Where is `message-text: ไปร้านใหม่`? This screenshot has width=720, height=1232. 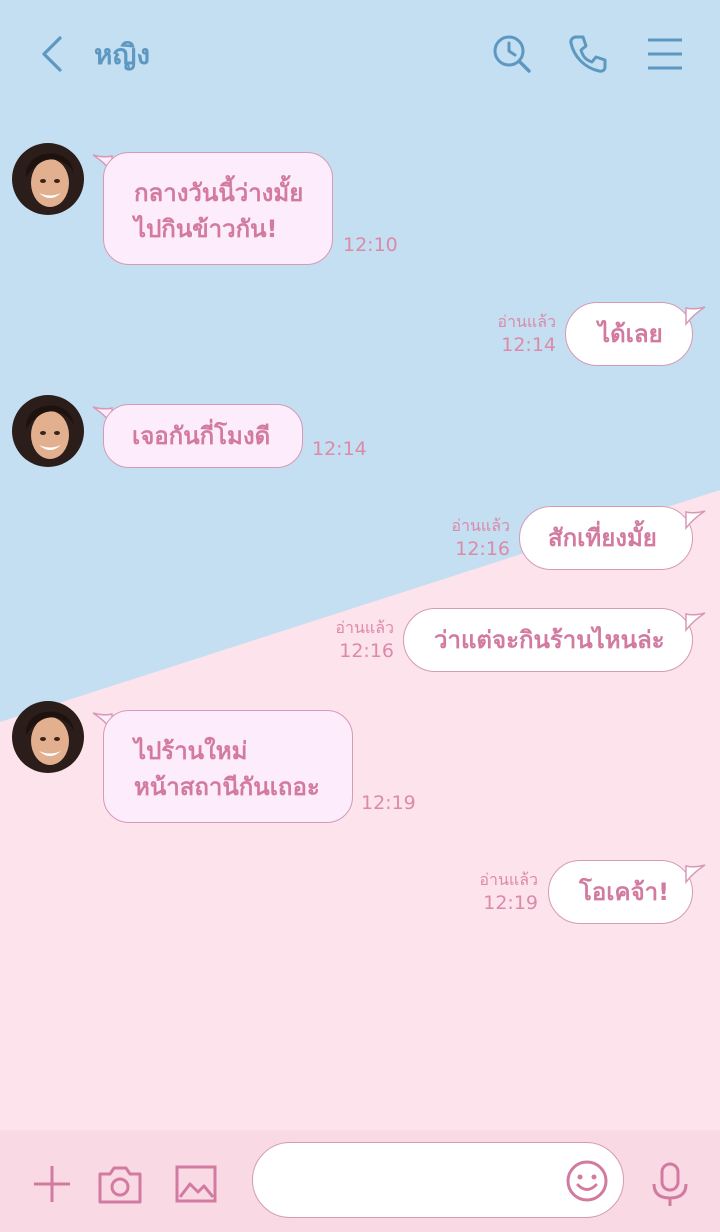 message-text: ไปร้านใหม่ is located at coordinates (191, 751).